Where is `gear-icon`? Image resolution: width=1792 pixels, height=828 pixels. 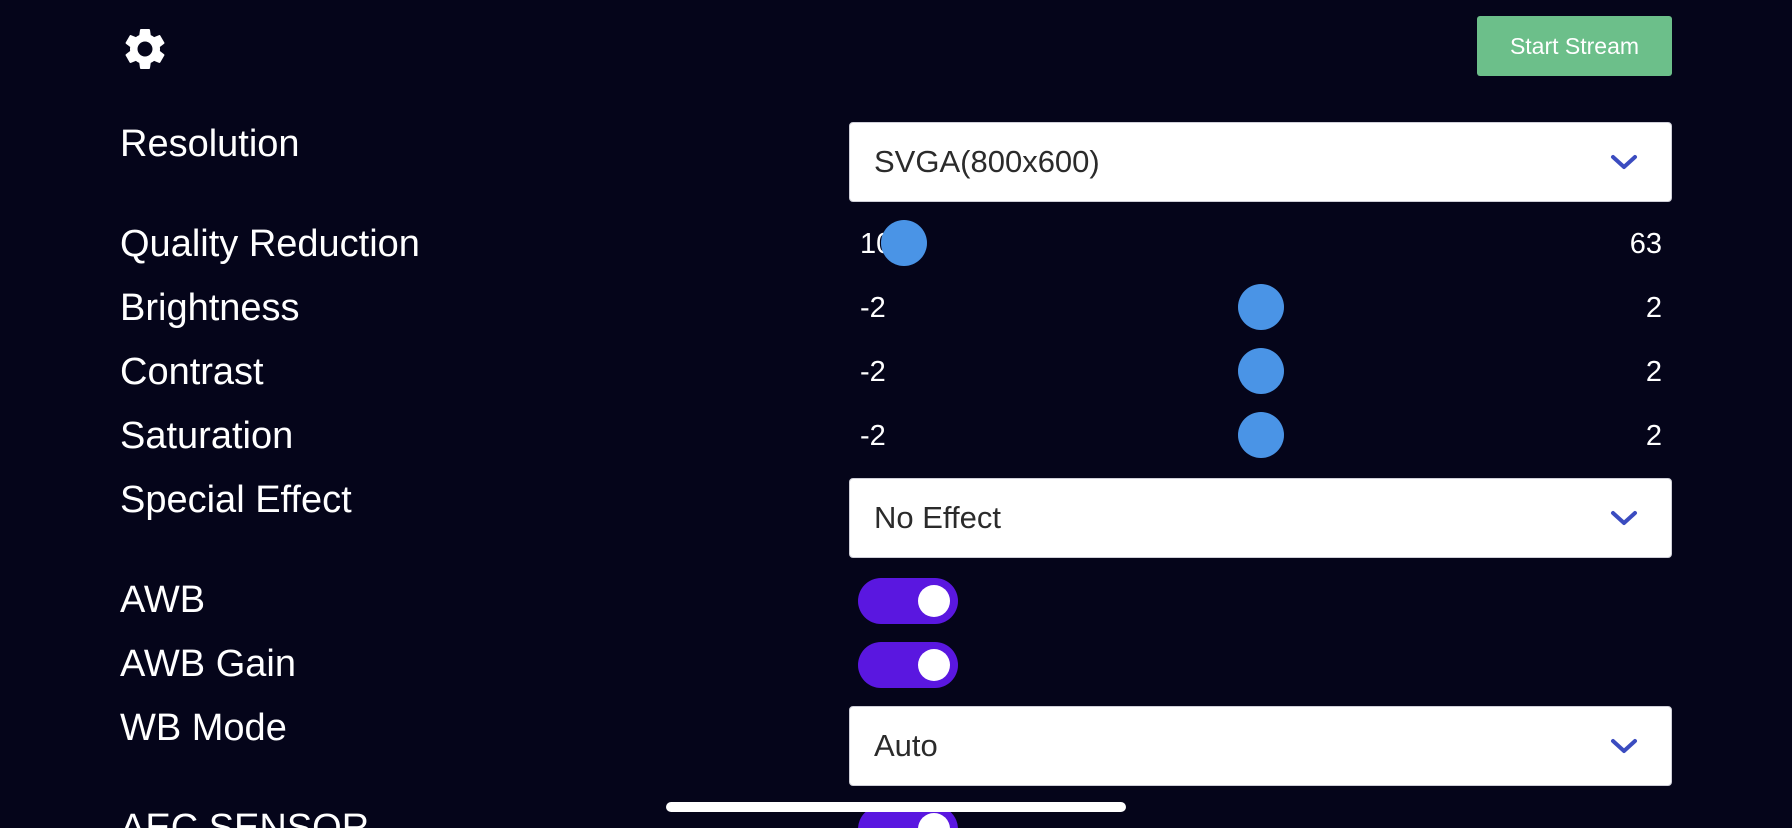
gear-icon is located at coordinates (145, 49).